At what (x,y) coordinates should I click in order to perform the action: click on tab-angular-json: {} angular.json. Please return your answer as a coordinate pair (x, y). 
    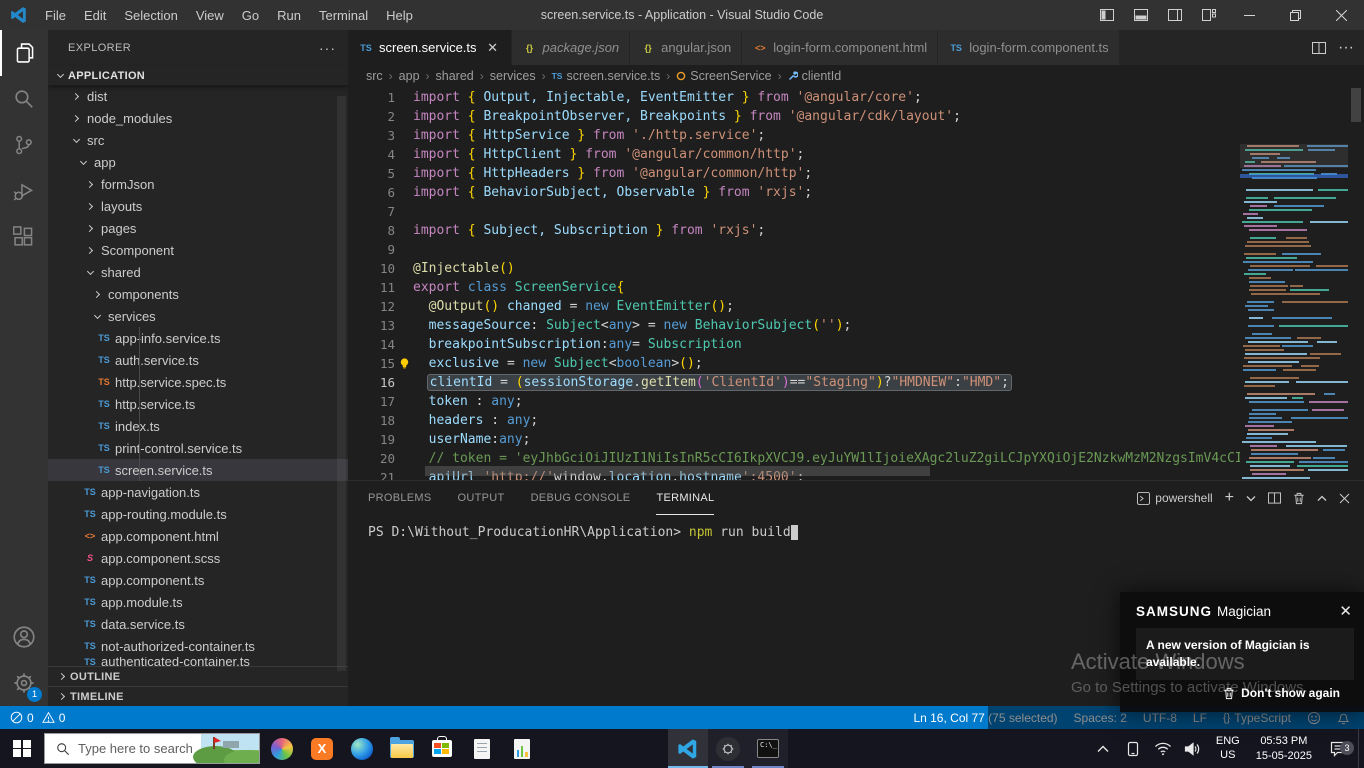
    Looking at the image, I should click on (686, 47).